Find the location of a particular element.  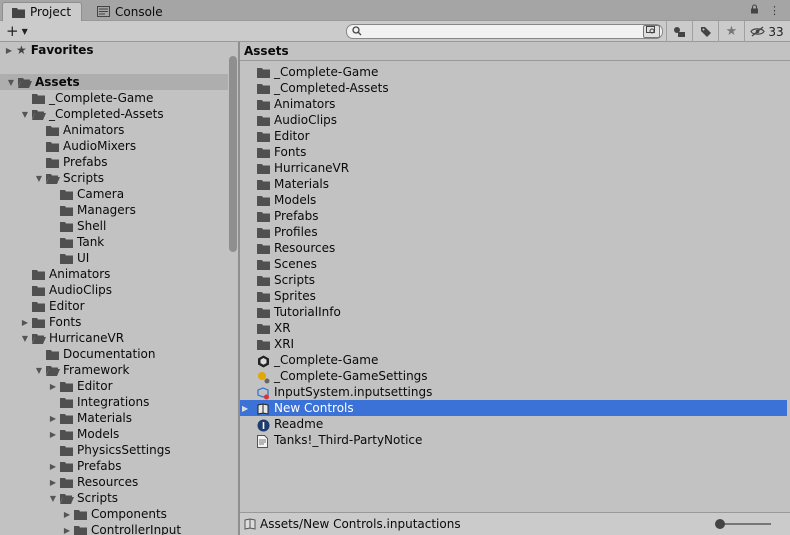

asset-item: TutorialInfo is located at coordinates (513, 312).